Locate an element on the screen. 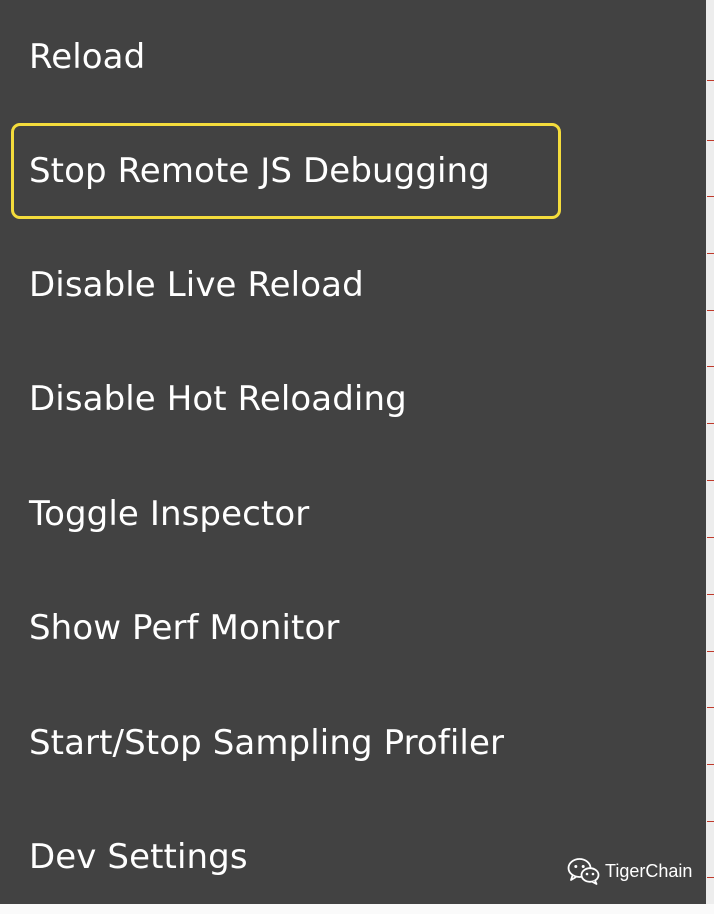 The width and height of the screenshot is (714, 914). menu-item-sampling-profiler: Start/Stop Sampling Profiler is located at coordinates (353, 743).